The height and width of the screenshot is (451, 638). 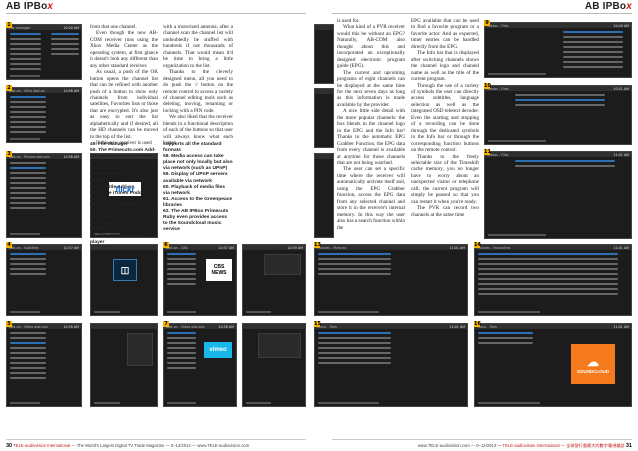 What do you see at coordinates (621, 26) in the screenshot?
I see `screen-clock: 10:49 AM` at bounding box center [621, 26].